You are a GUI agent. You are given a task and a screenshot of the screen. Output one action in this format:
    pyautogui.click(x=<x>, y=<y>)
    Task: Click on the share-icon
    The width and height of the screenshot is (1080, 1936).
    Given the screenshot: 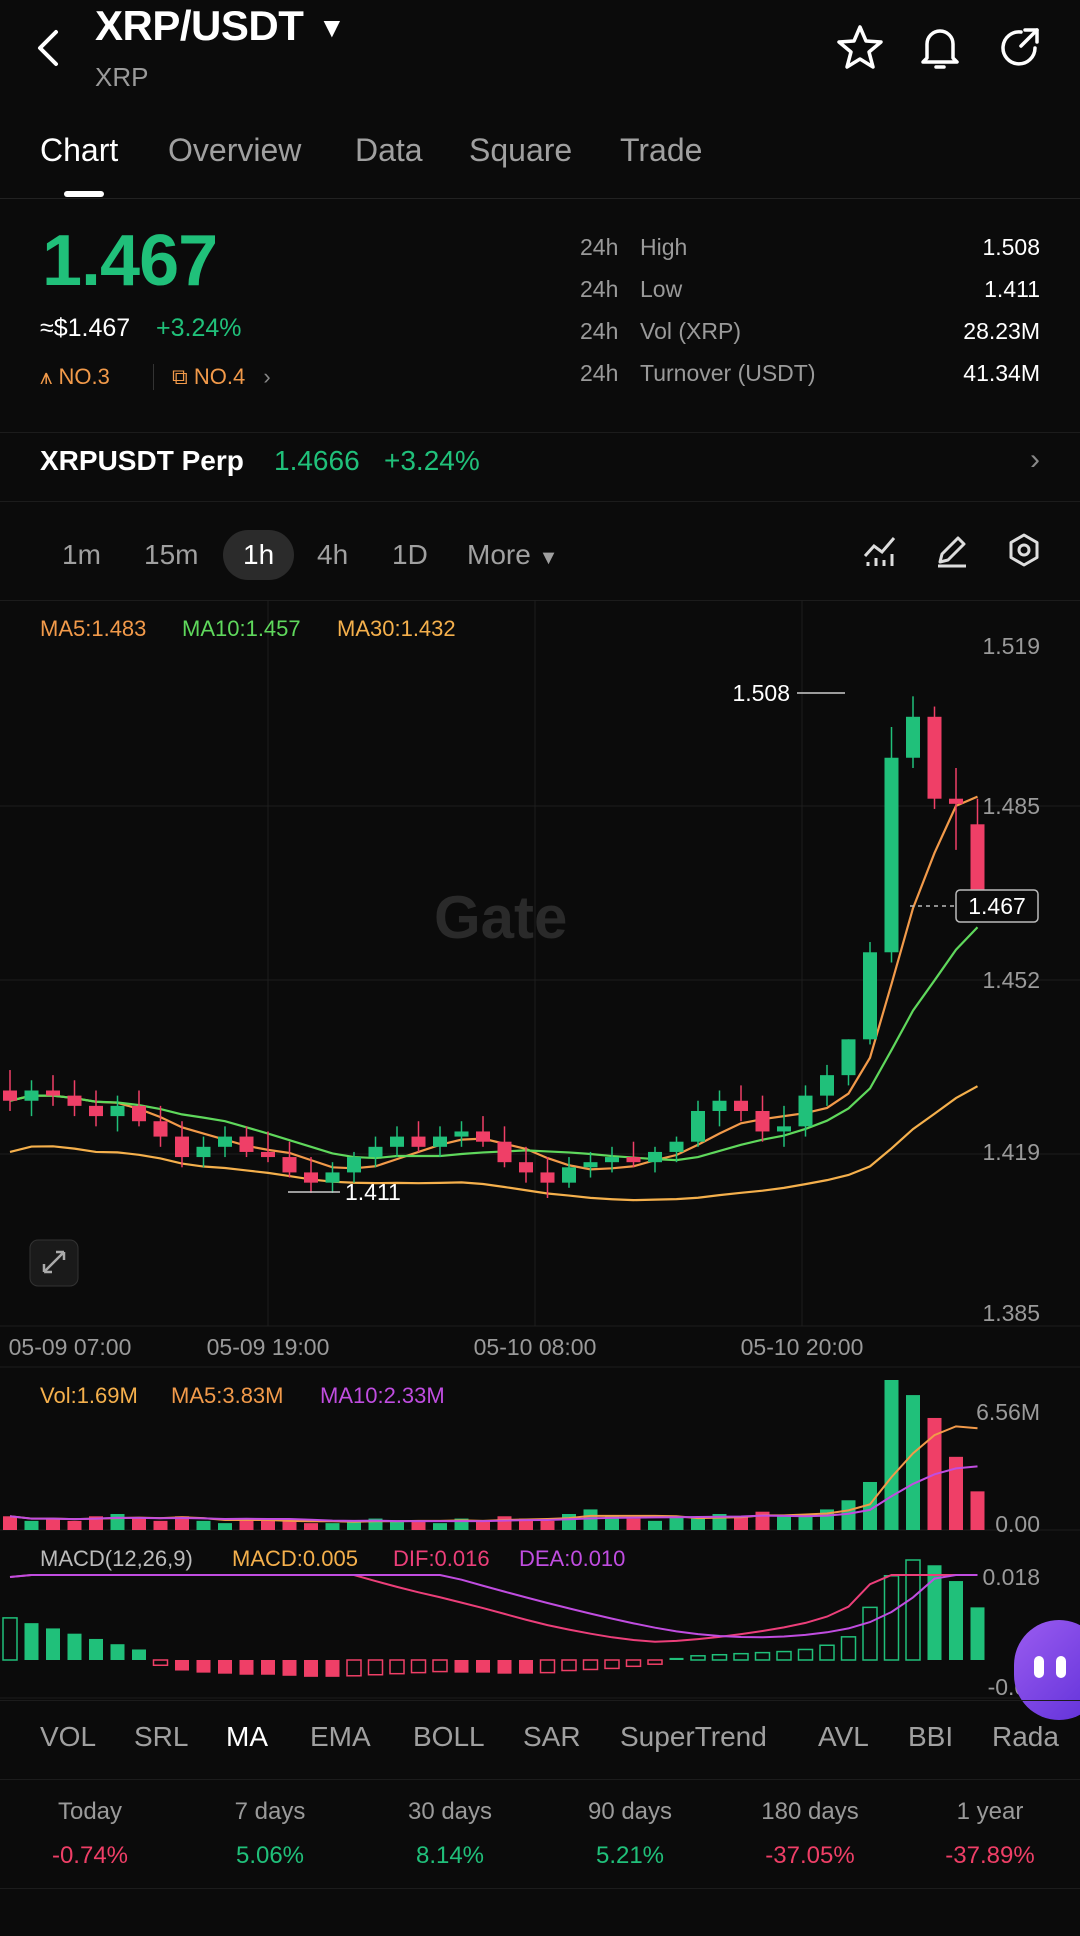 What is the action you would take?
    pyautogui.click(x=1020, y=47)
    